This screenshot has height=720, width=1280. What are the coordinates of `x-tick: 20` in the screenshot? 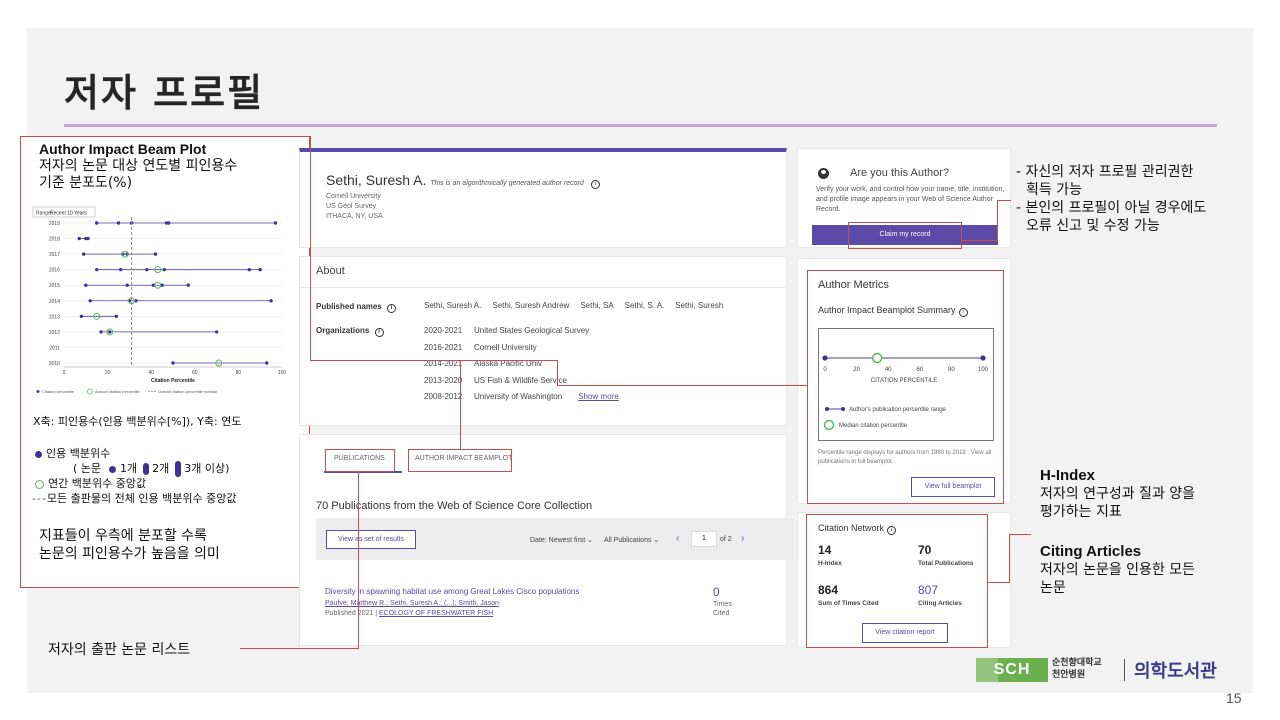 It's located at (108, 373).